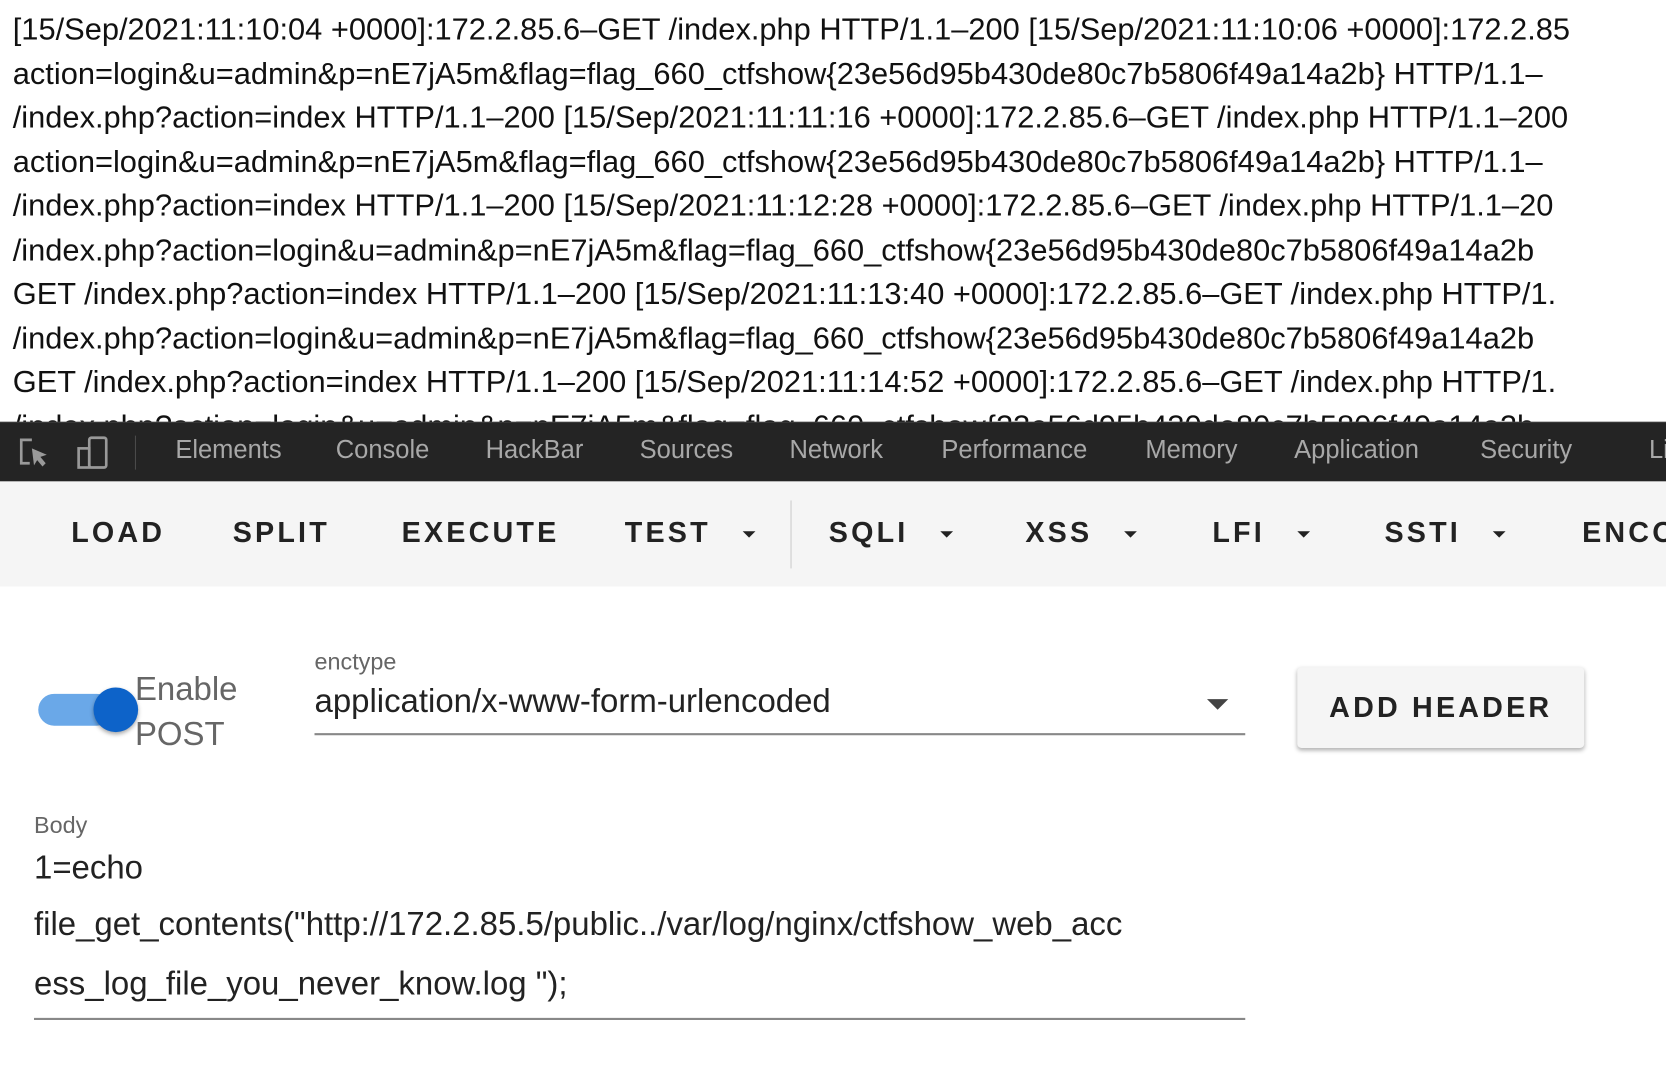 The width and height of the screenshot is (1666, 1084). What do you see at coordinates (61, 825) in the screenshot?
I see `body-label: Body` at bounding box center [61, 825].